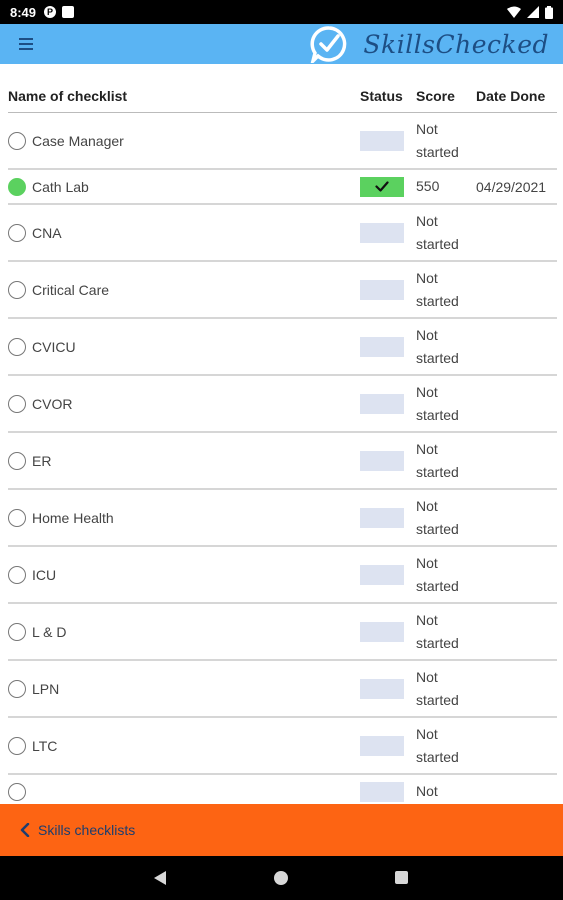 This screenshot has width=563, height=900. What do you see at coordinates (73, 517) in the screenshot?
I see `checklist-name: Home Health` at bounding box center [73, 517].